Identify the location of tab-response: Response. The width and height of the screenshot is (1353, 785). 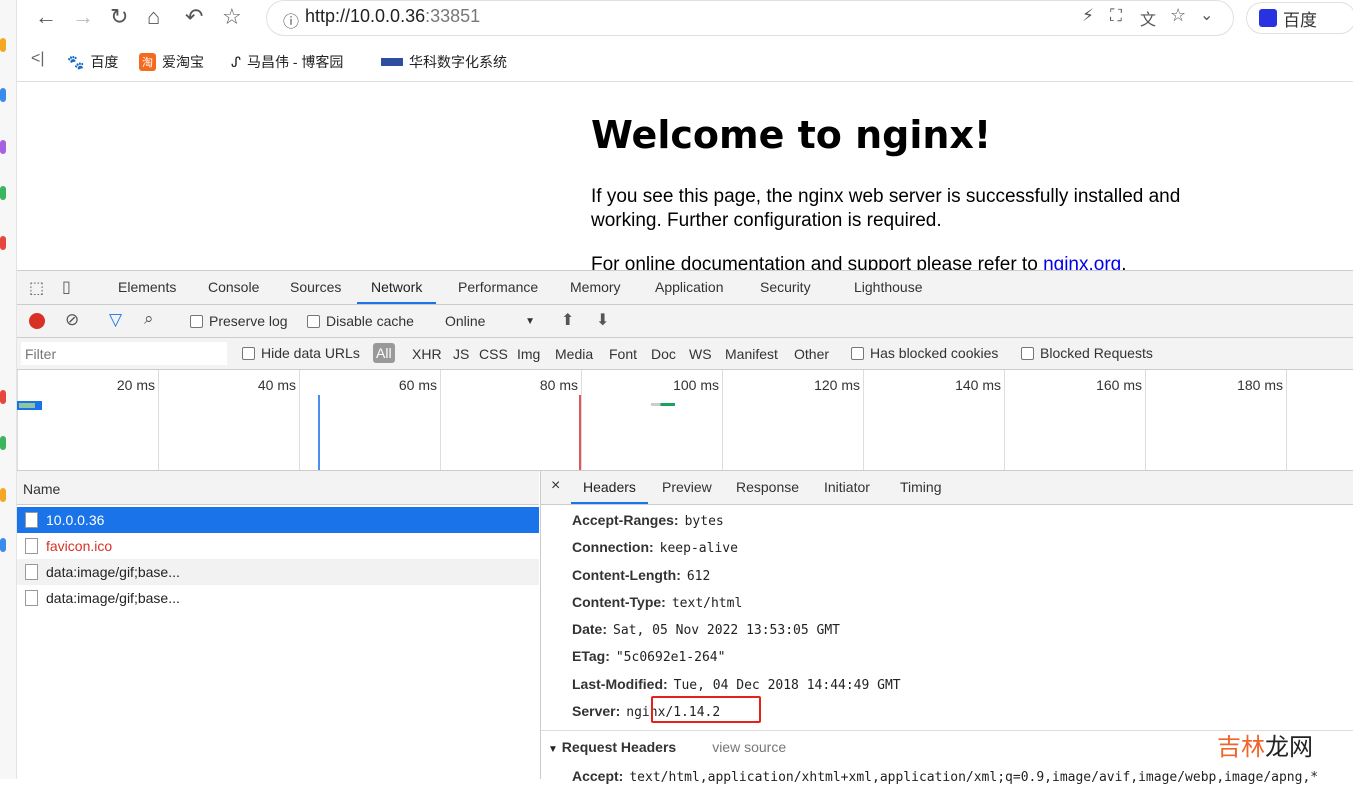
(767, 487).